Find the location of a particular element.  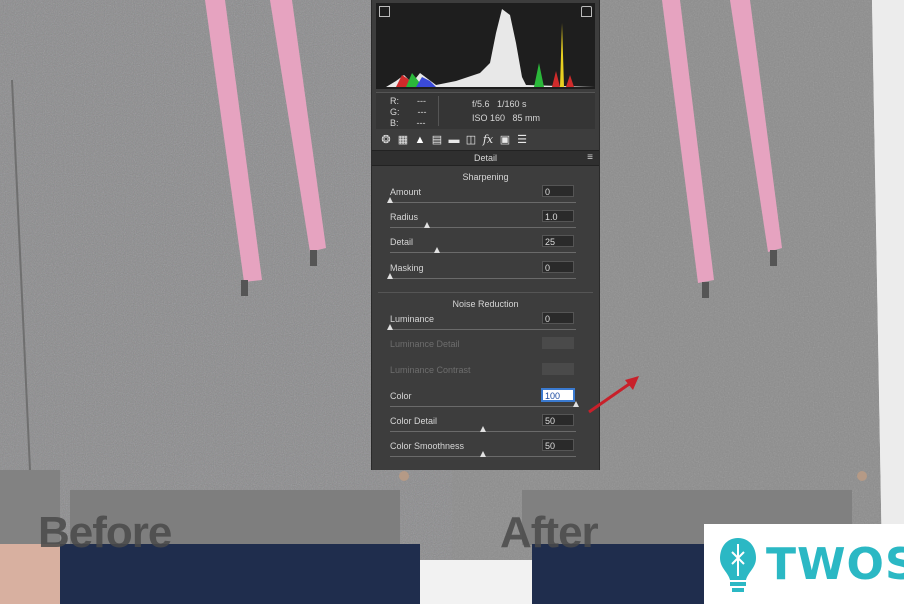

masking-slider-thumb is located at coordinates (390, 276).